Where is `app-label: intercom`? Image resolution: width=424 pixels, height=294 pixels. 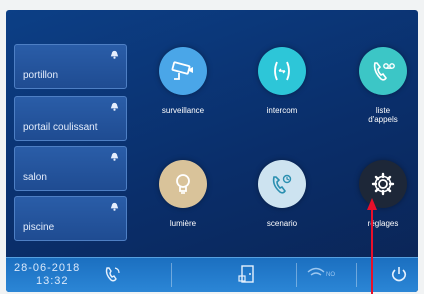 app-label: intercom is located at coordinates (282, 110).